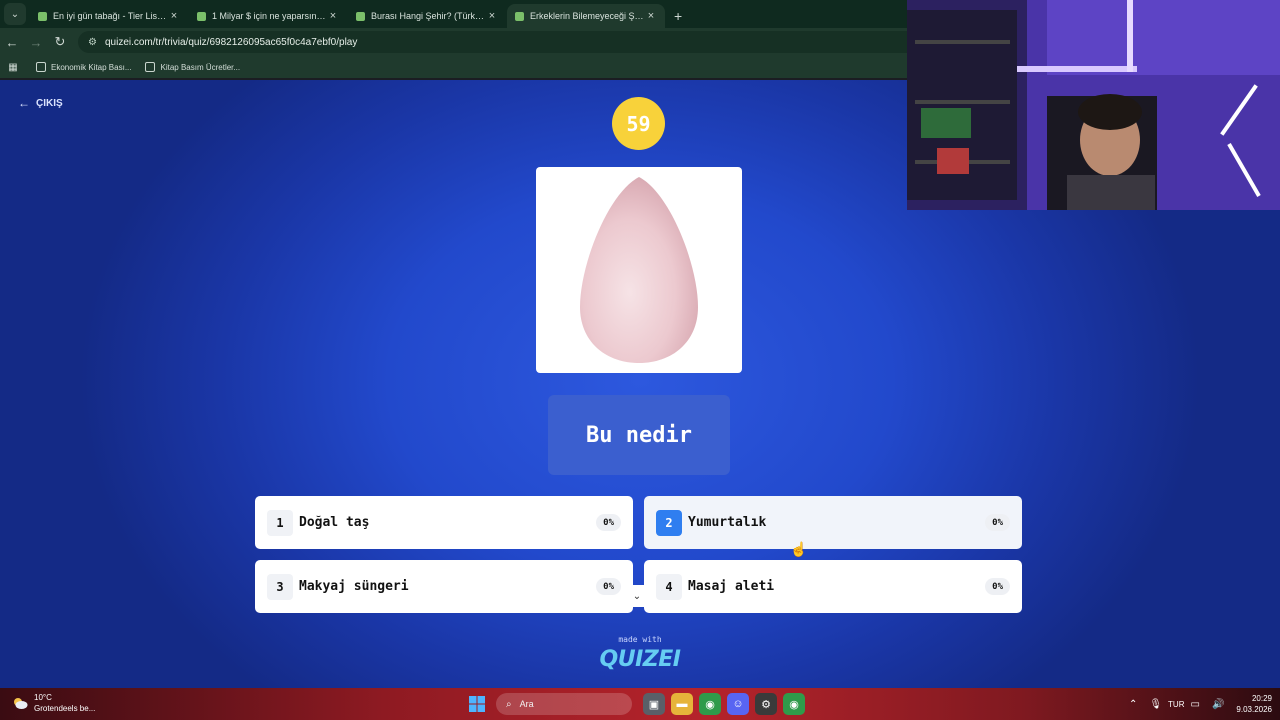  I want to click on clock-date: 9.03.2026, so click(1254, 709).